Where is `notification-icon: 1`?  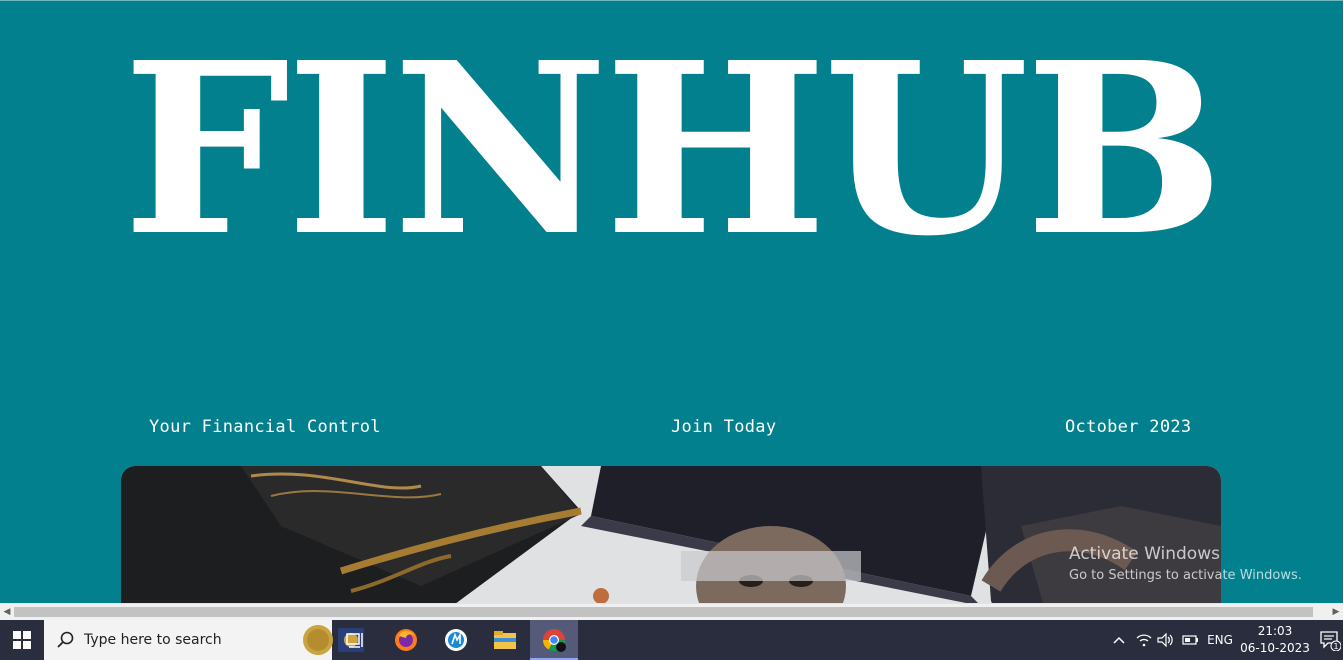 notification-icon: 1 is located at coordinates (1330, 641).